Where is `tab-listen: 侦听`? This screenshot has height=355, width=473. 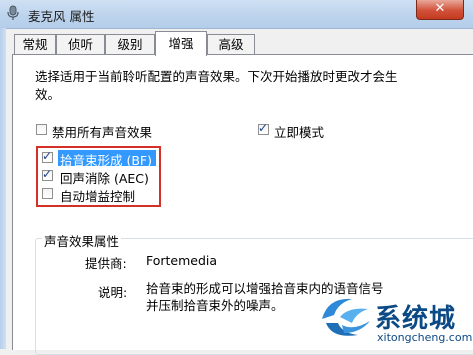
tab-listen: 侦听 is located at coordinates (80, 44).